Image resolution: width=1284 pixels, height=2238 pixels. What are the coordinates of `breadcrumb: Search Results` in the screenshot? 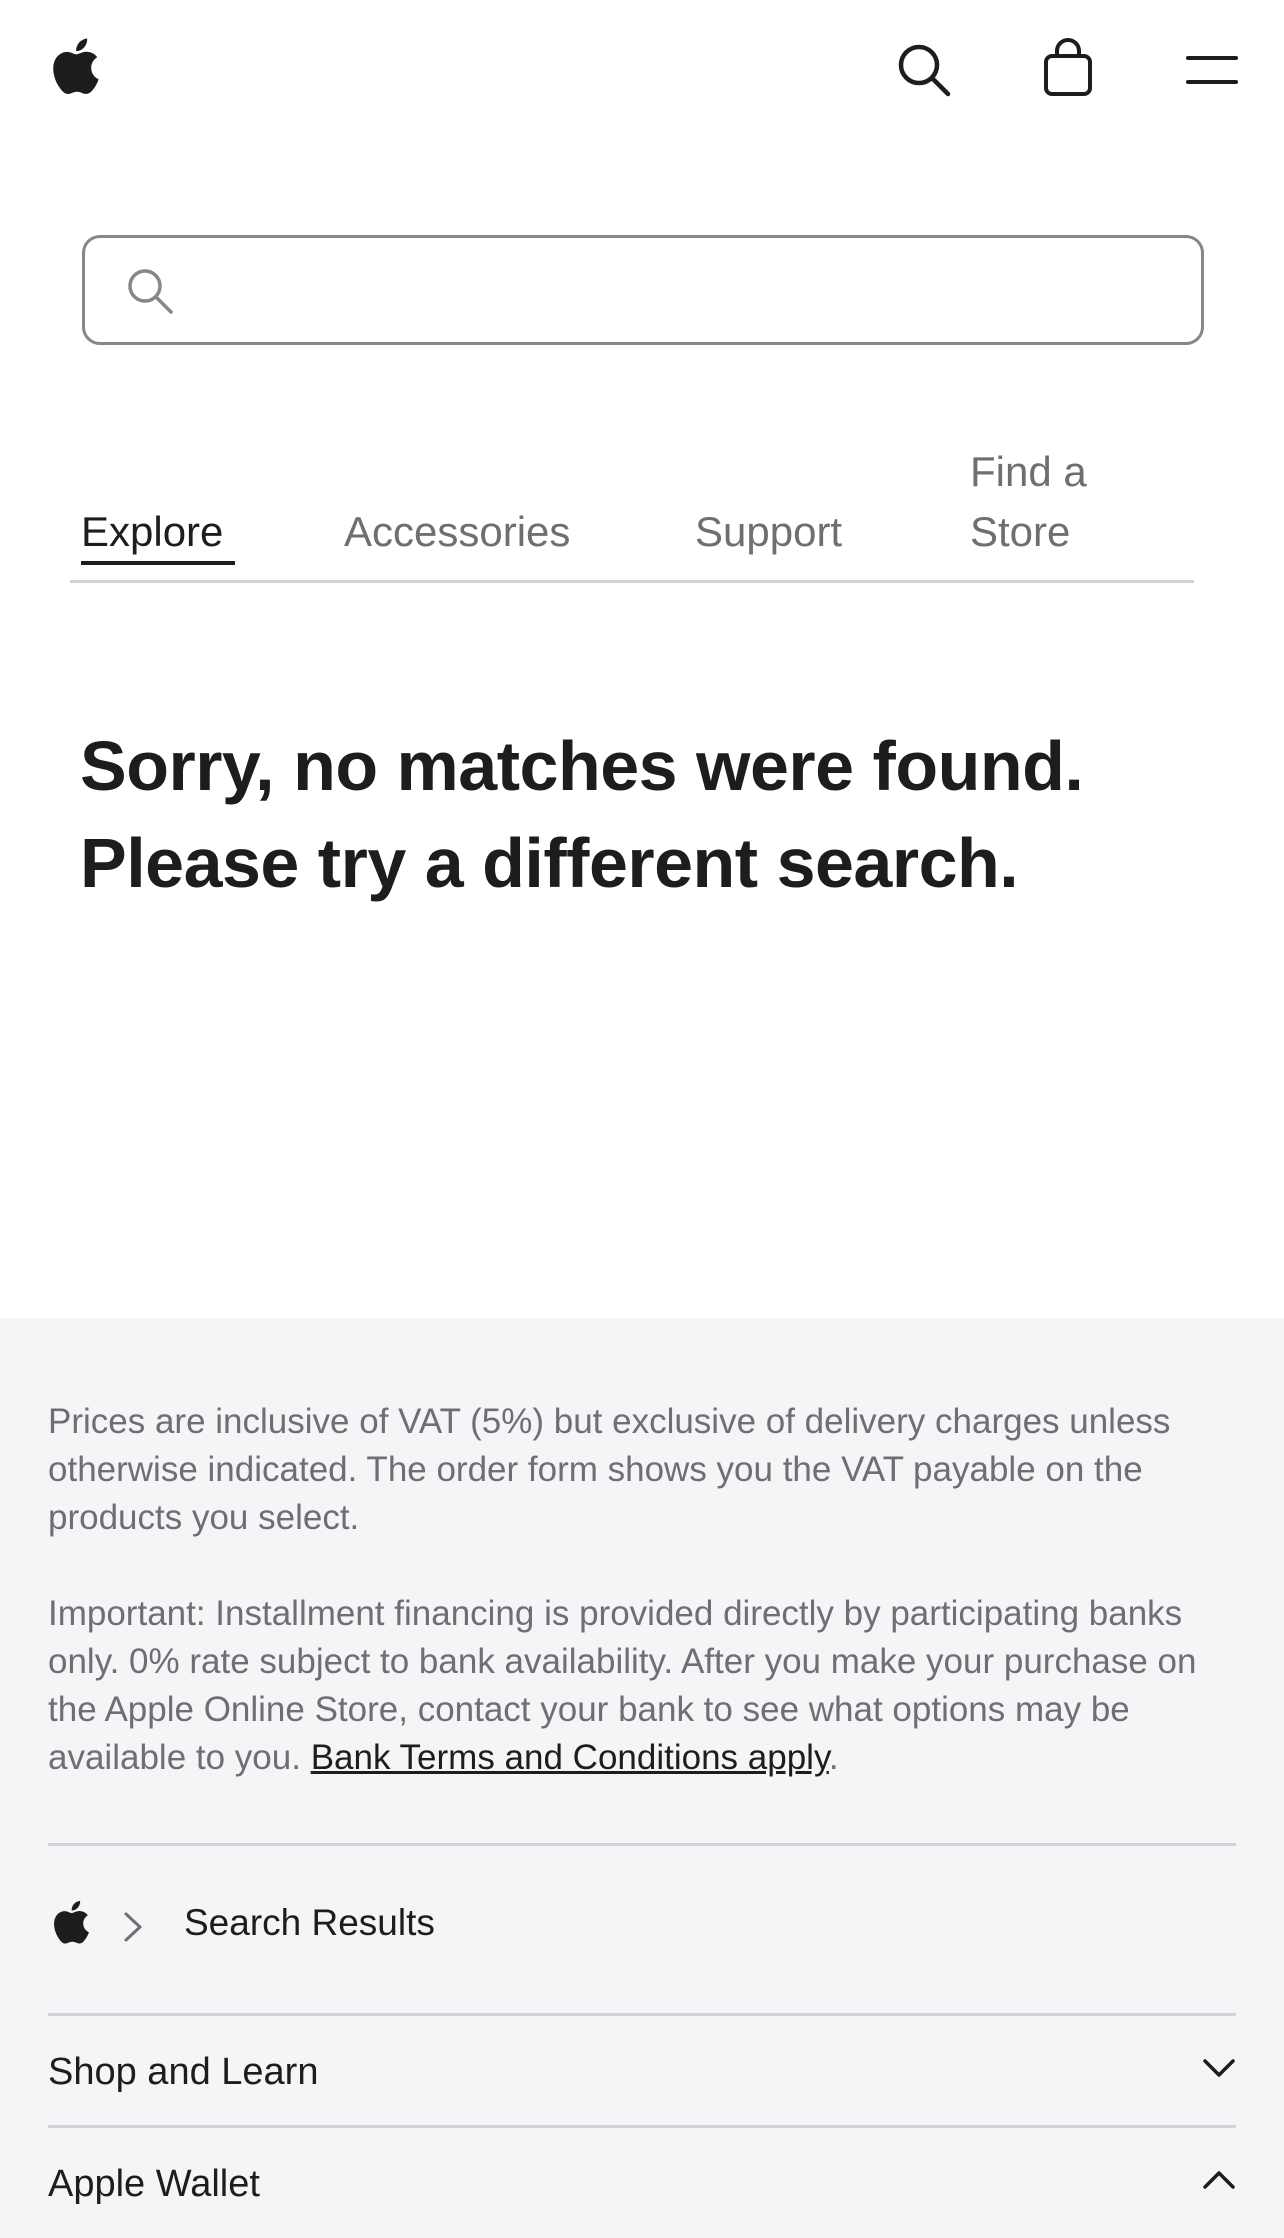 It's located at (448, 1933).